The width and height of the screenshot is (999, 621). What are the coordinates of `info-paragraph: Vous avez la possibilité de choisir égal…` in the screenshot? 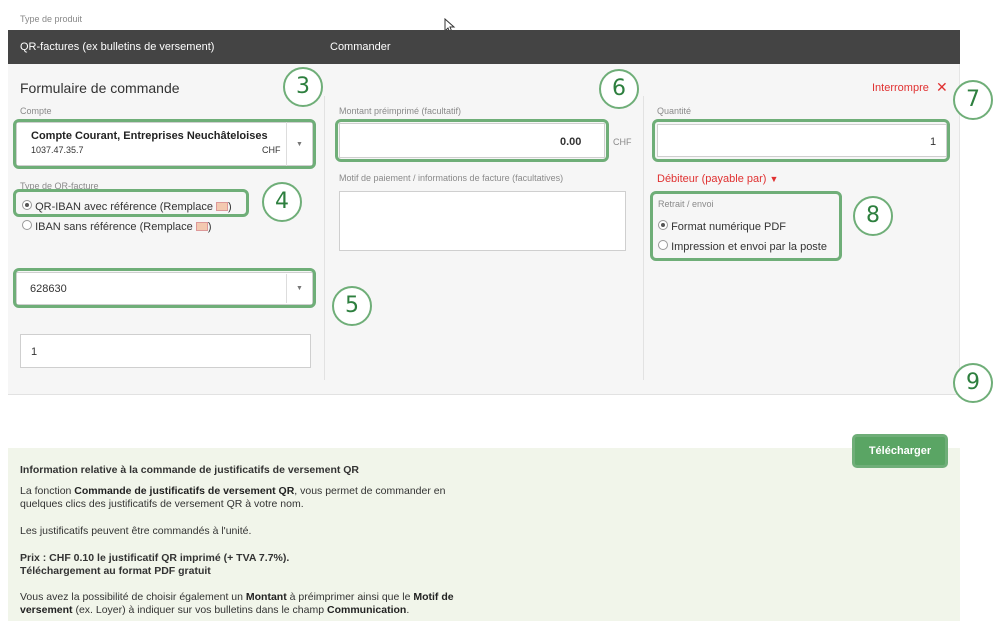 It's located at (237, 603).